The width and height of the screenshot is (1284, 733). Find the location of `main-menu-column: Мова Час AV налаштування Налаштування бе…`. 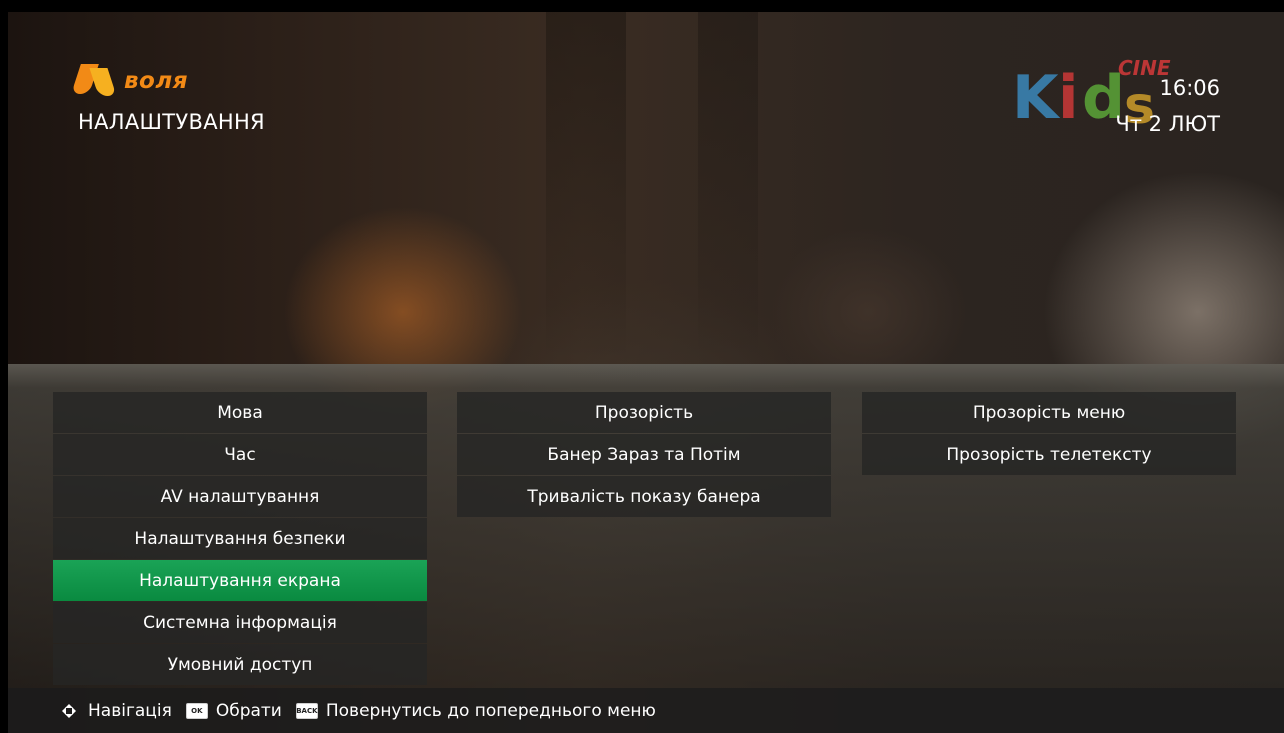

main-menu-column: Мова Час AV налаштування Налаштування бе… is located at coordinates (240, 539).